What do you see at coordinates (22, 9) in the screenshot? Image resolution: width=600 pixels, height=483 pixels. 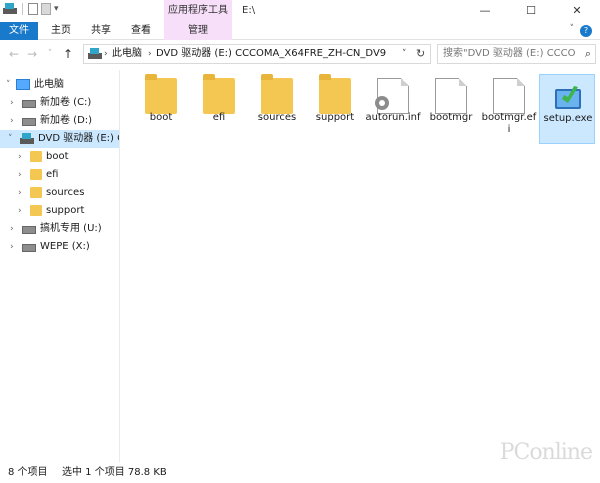 I see `toolbar-separator` at bounding box center [22, 9].